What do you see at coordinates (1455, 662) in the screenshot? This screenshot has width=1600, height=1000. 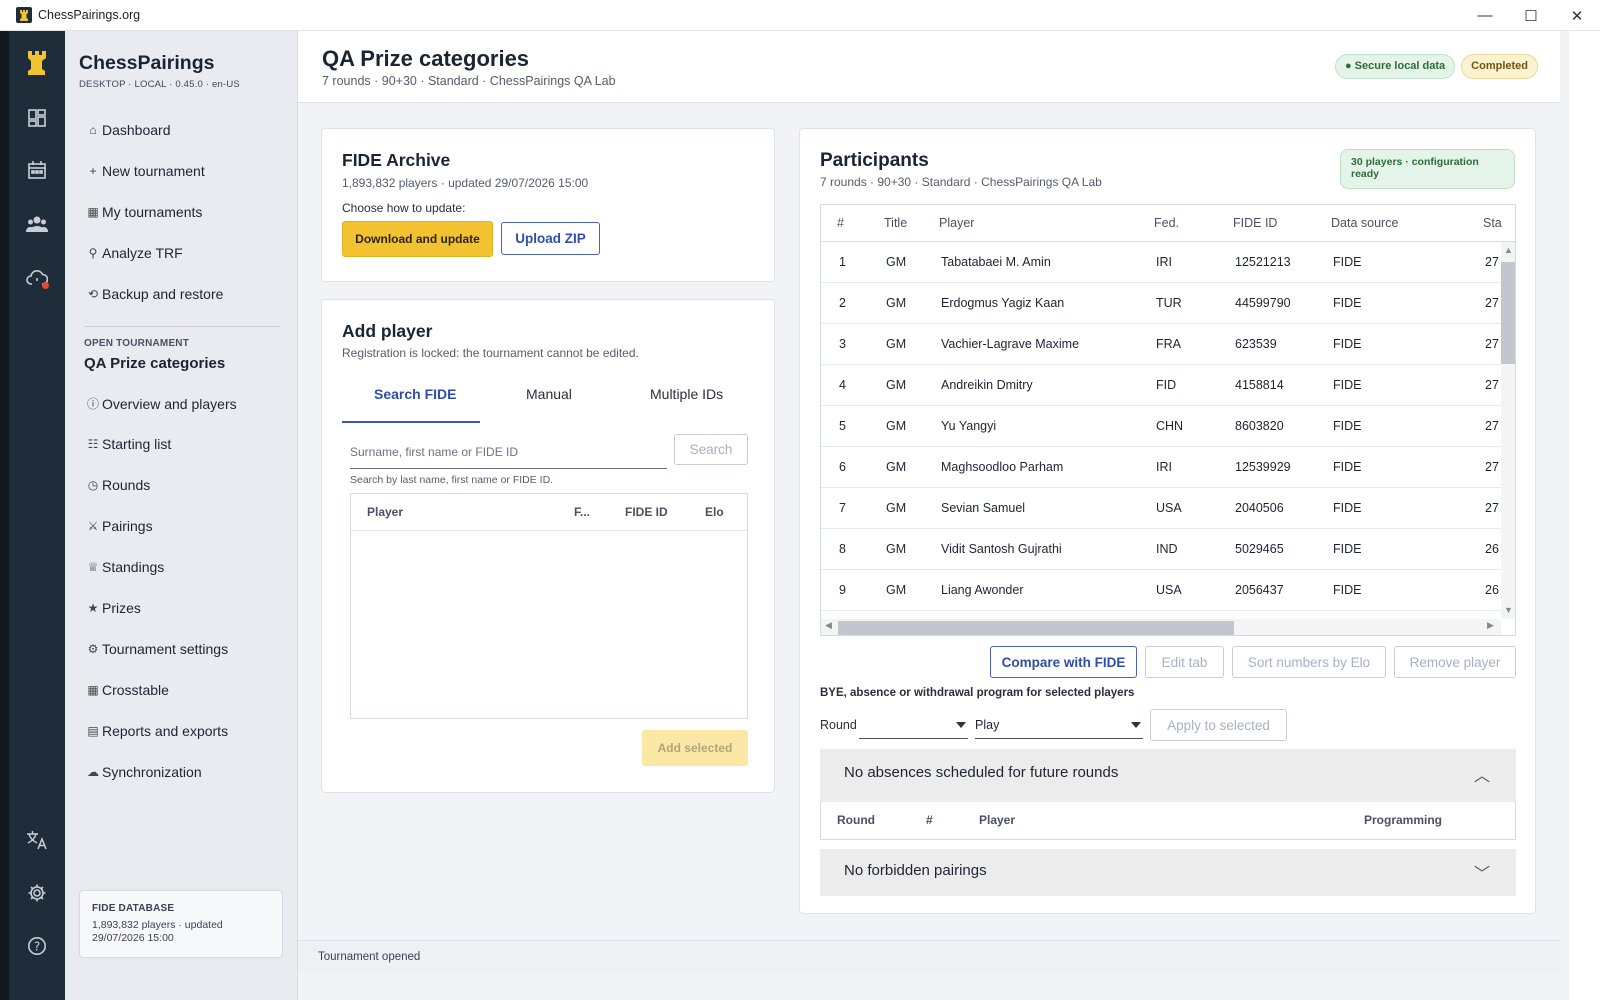 I see `remove-player-button: Remove player` at bounding box center [1455, 662].